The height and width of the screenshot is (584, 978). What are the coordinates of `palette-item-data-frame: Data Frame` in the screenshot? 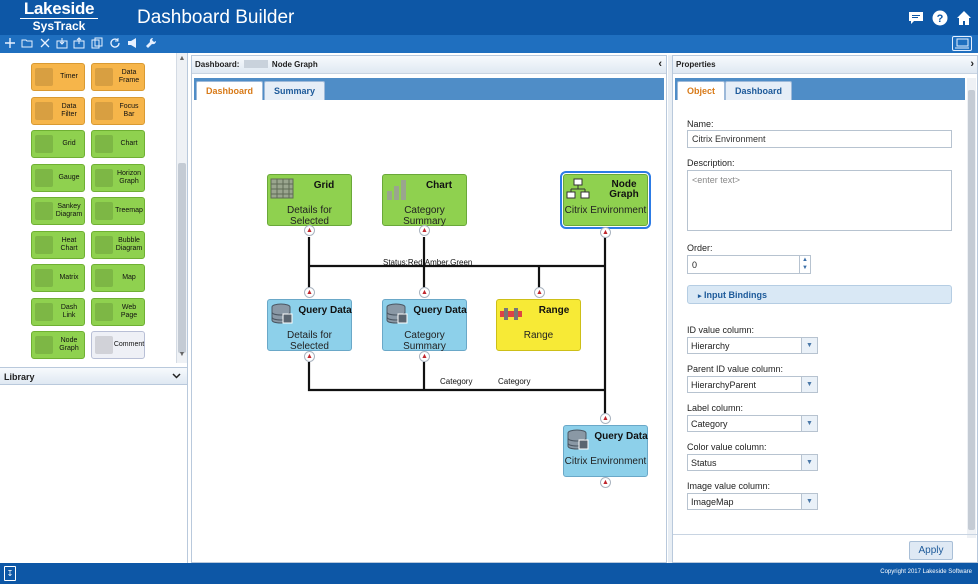 It's located at (118, 77).